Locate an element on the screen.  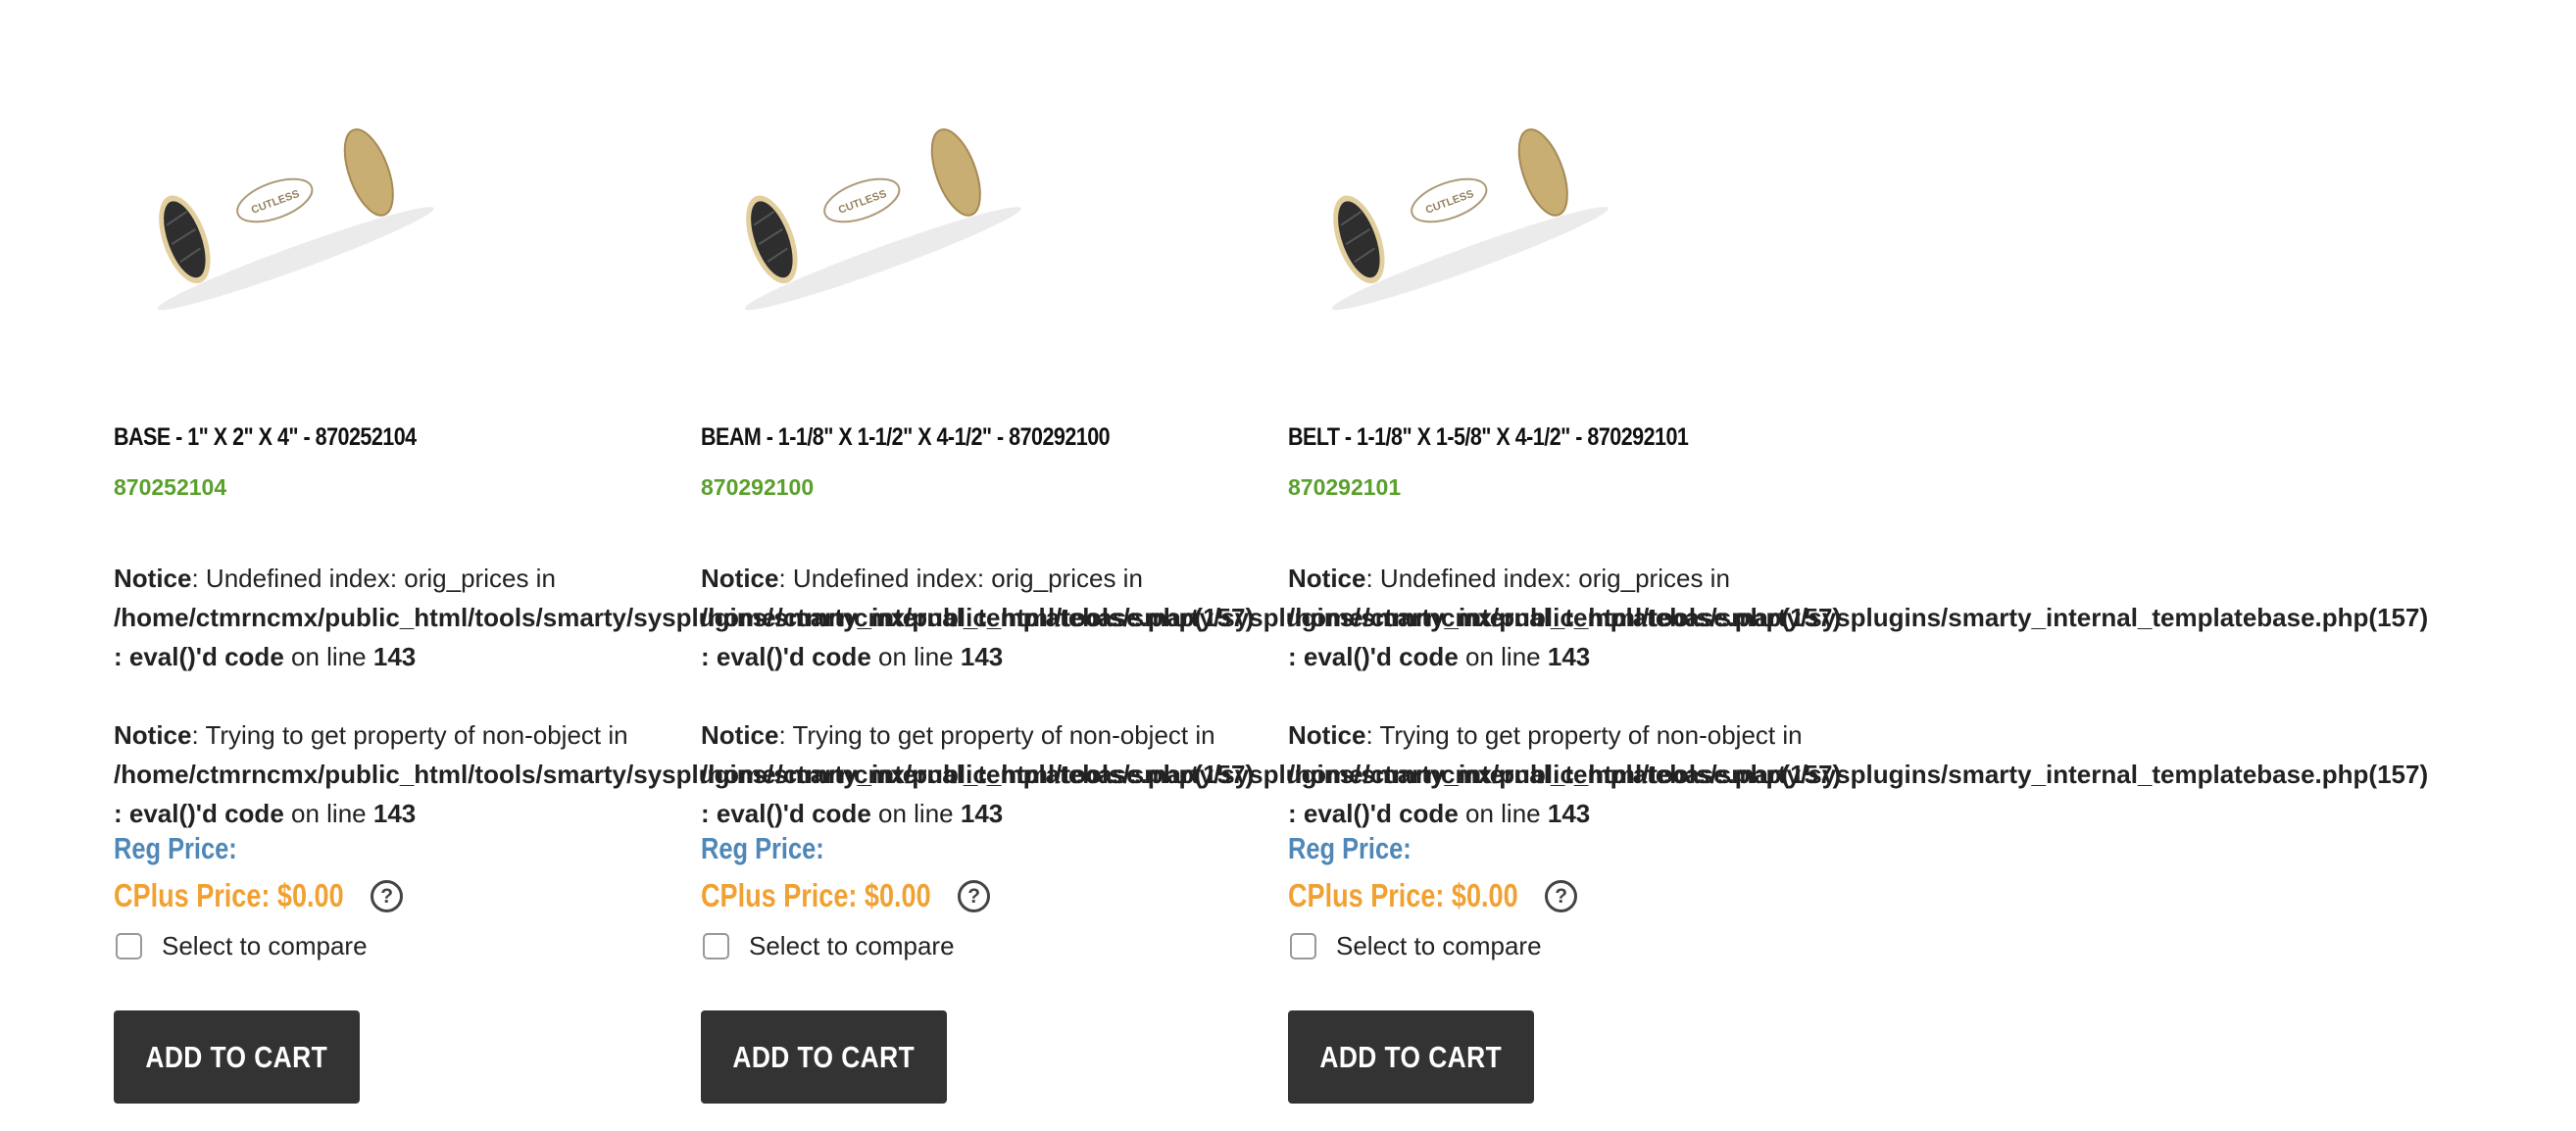
product-title: BASE - 1" X 2" X 4" - 870252104 is located at coordinates (265, 437).